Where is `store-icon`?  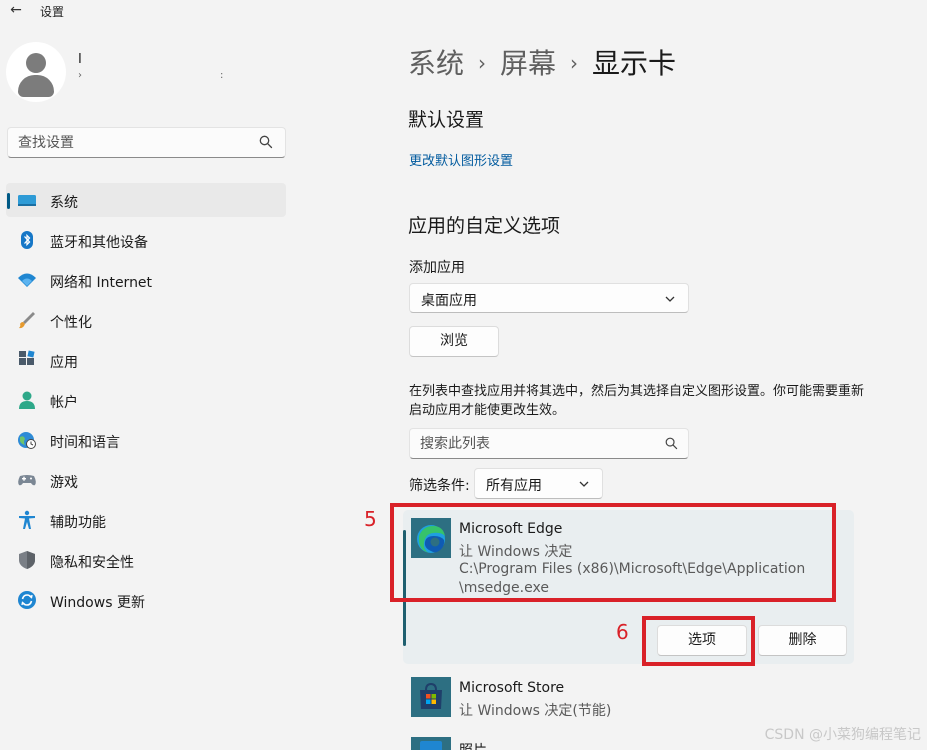 store-icon is located at coordinates (431, 697).